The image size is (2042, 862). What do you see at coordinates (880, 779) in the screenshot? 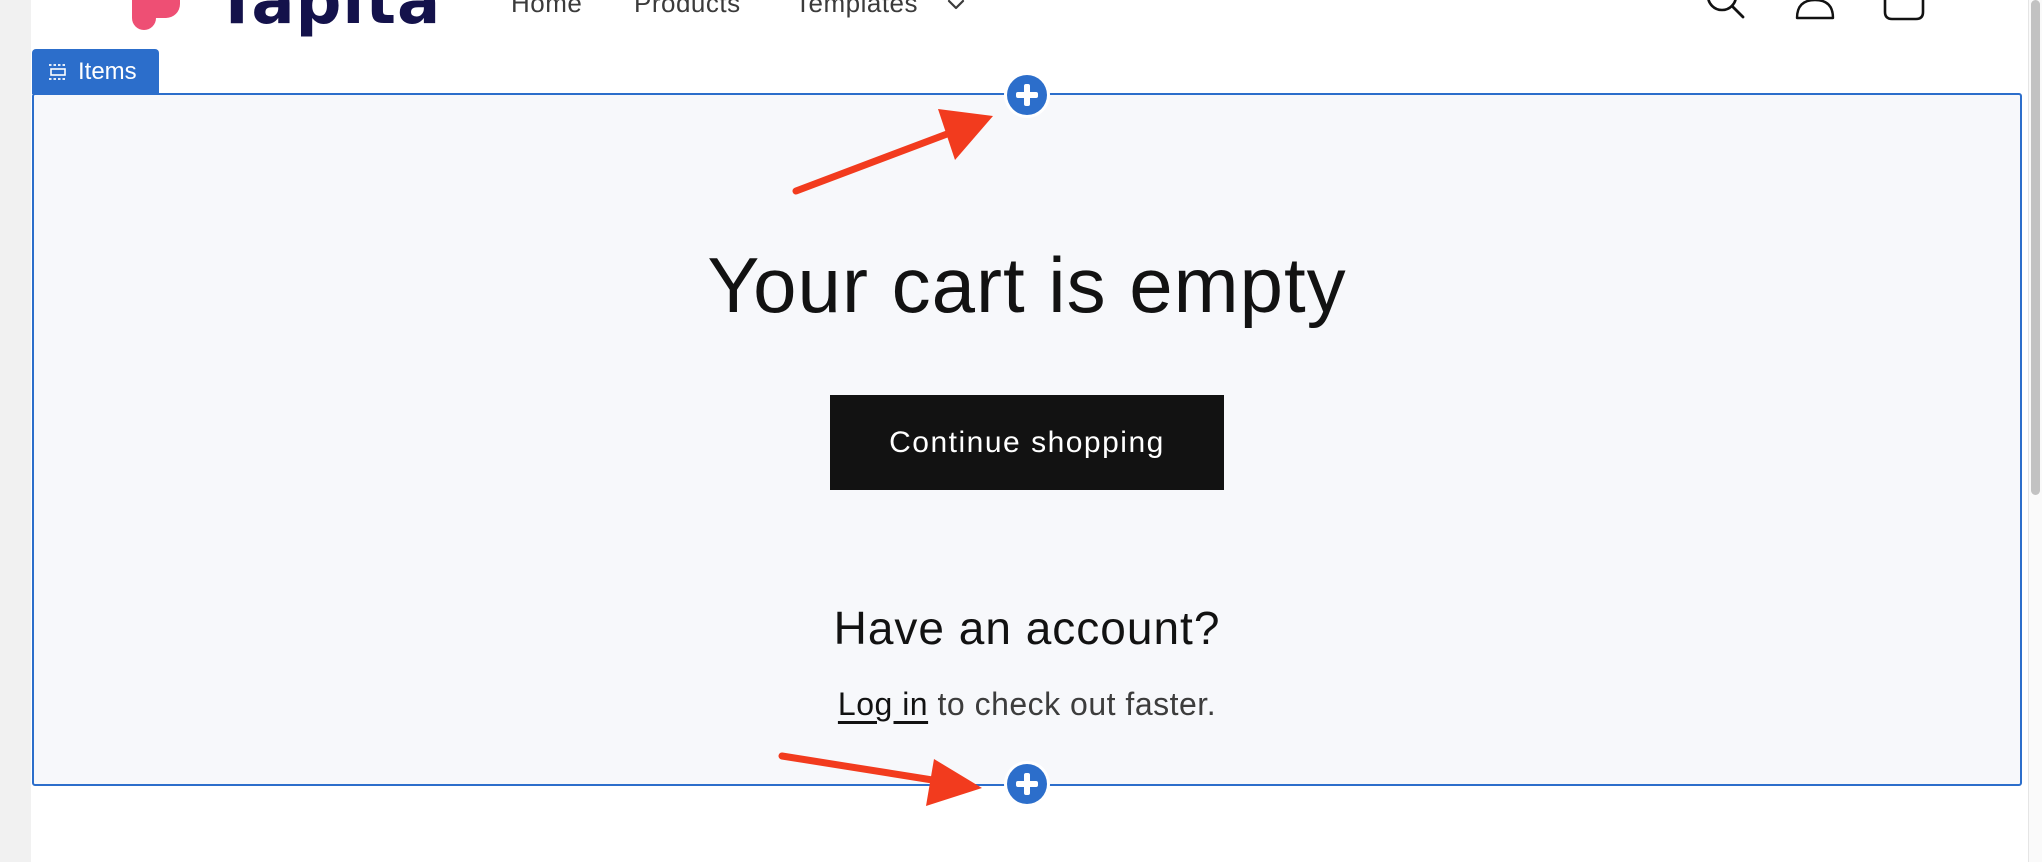
I see `red-arrow-bottom` at bounding box center [880, 779].